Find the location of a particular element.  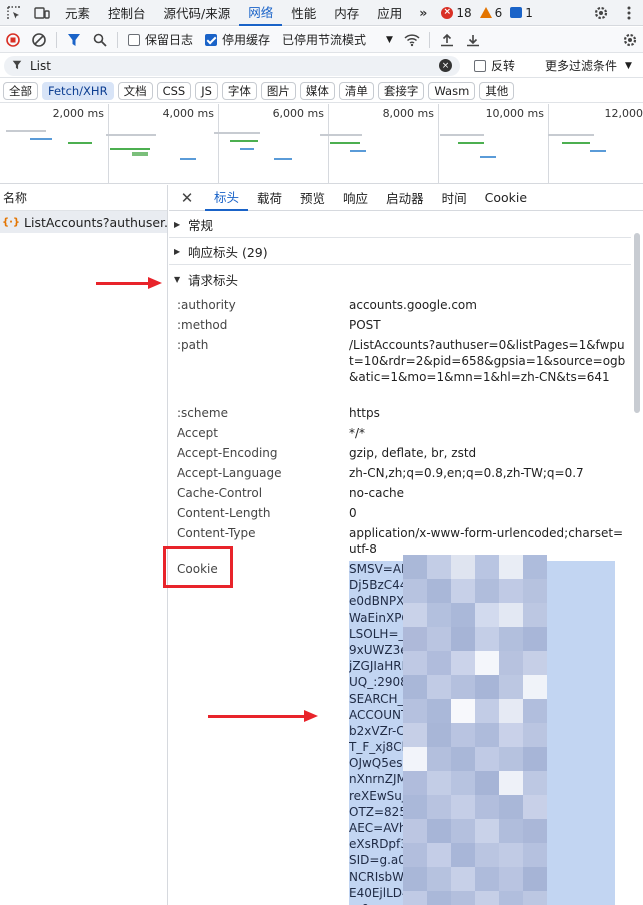

close-details-icon: ✕ is located at coordinates (187, 198).